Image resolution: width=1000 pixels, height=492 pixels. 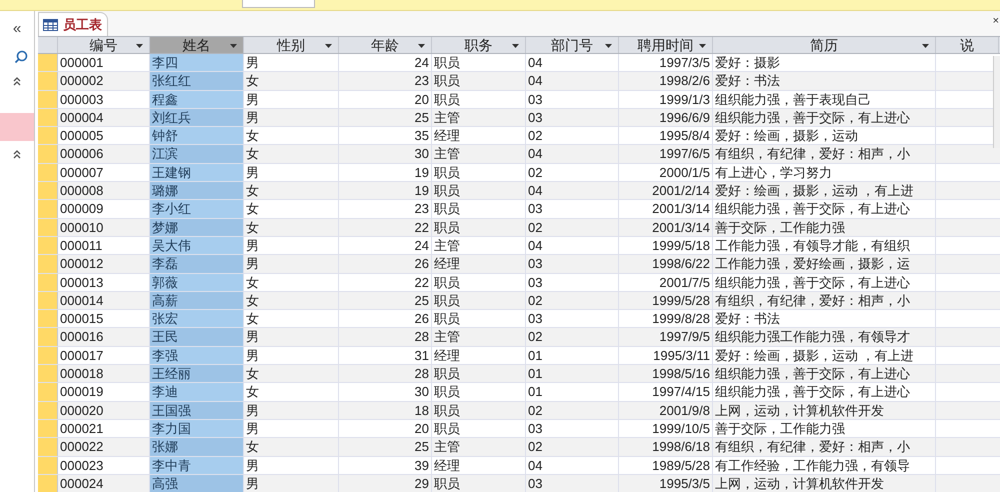 I want to click on scrollbar, so click(x=996, y=102).